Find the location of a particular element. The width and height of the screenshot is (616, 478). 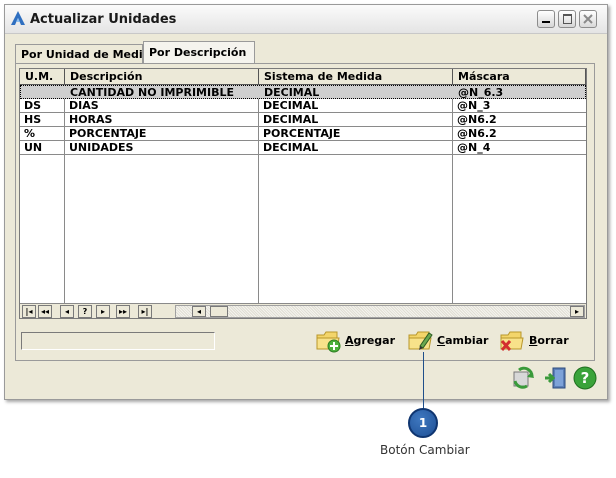

column-header-um: U.M. is located at coordinates (42, 77).